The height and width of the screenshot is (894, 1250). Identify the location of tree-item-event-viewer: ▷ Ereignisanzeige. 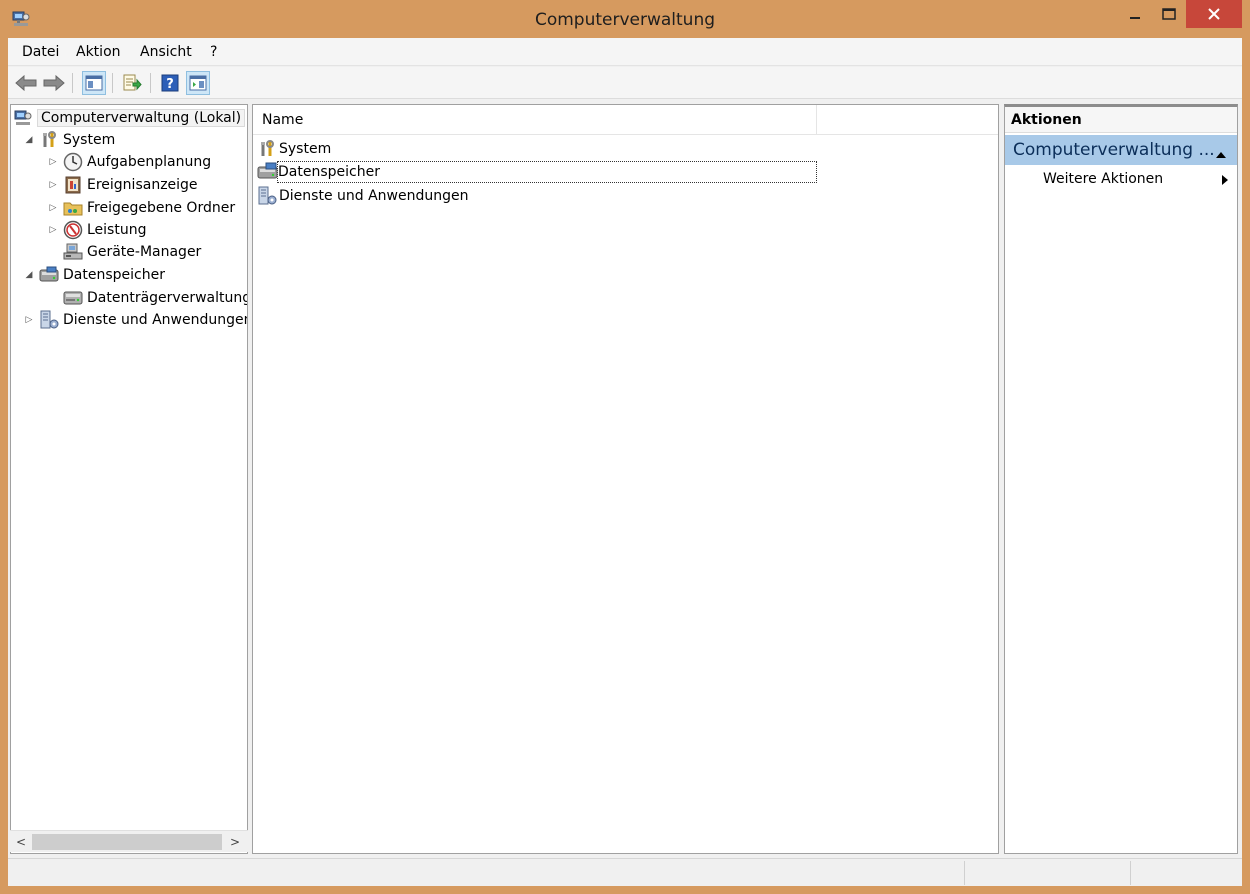
(122, 185).